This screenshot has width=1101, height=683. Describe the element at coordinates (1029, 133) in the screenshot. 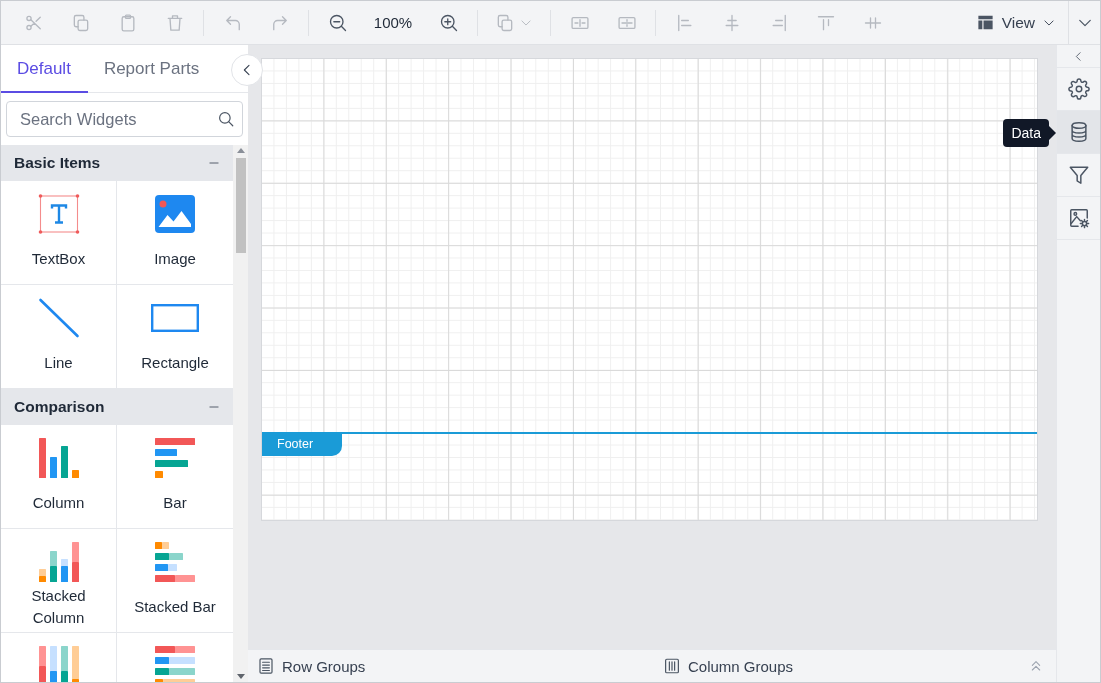

I see `tooltip: Data` at that location.